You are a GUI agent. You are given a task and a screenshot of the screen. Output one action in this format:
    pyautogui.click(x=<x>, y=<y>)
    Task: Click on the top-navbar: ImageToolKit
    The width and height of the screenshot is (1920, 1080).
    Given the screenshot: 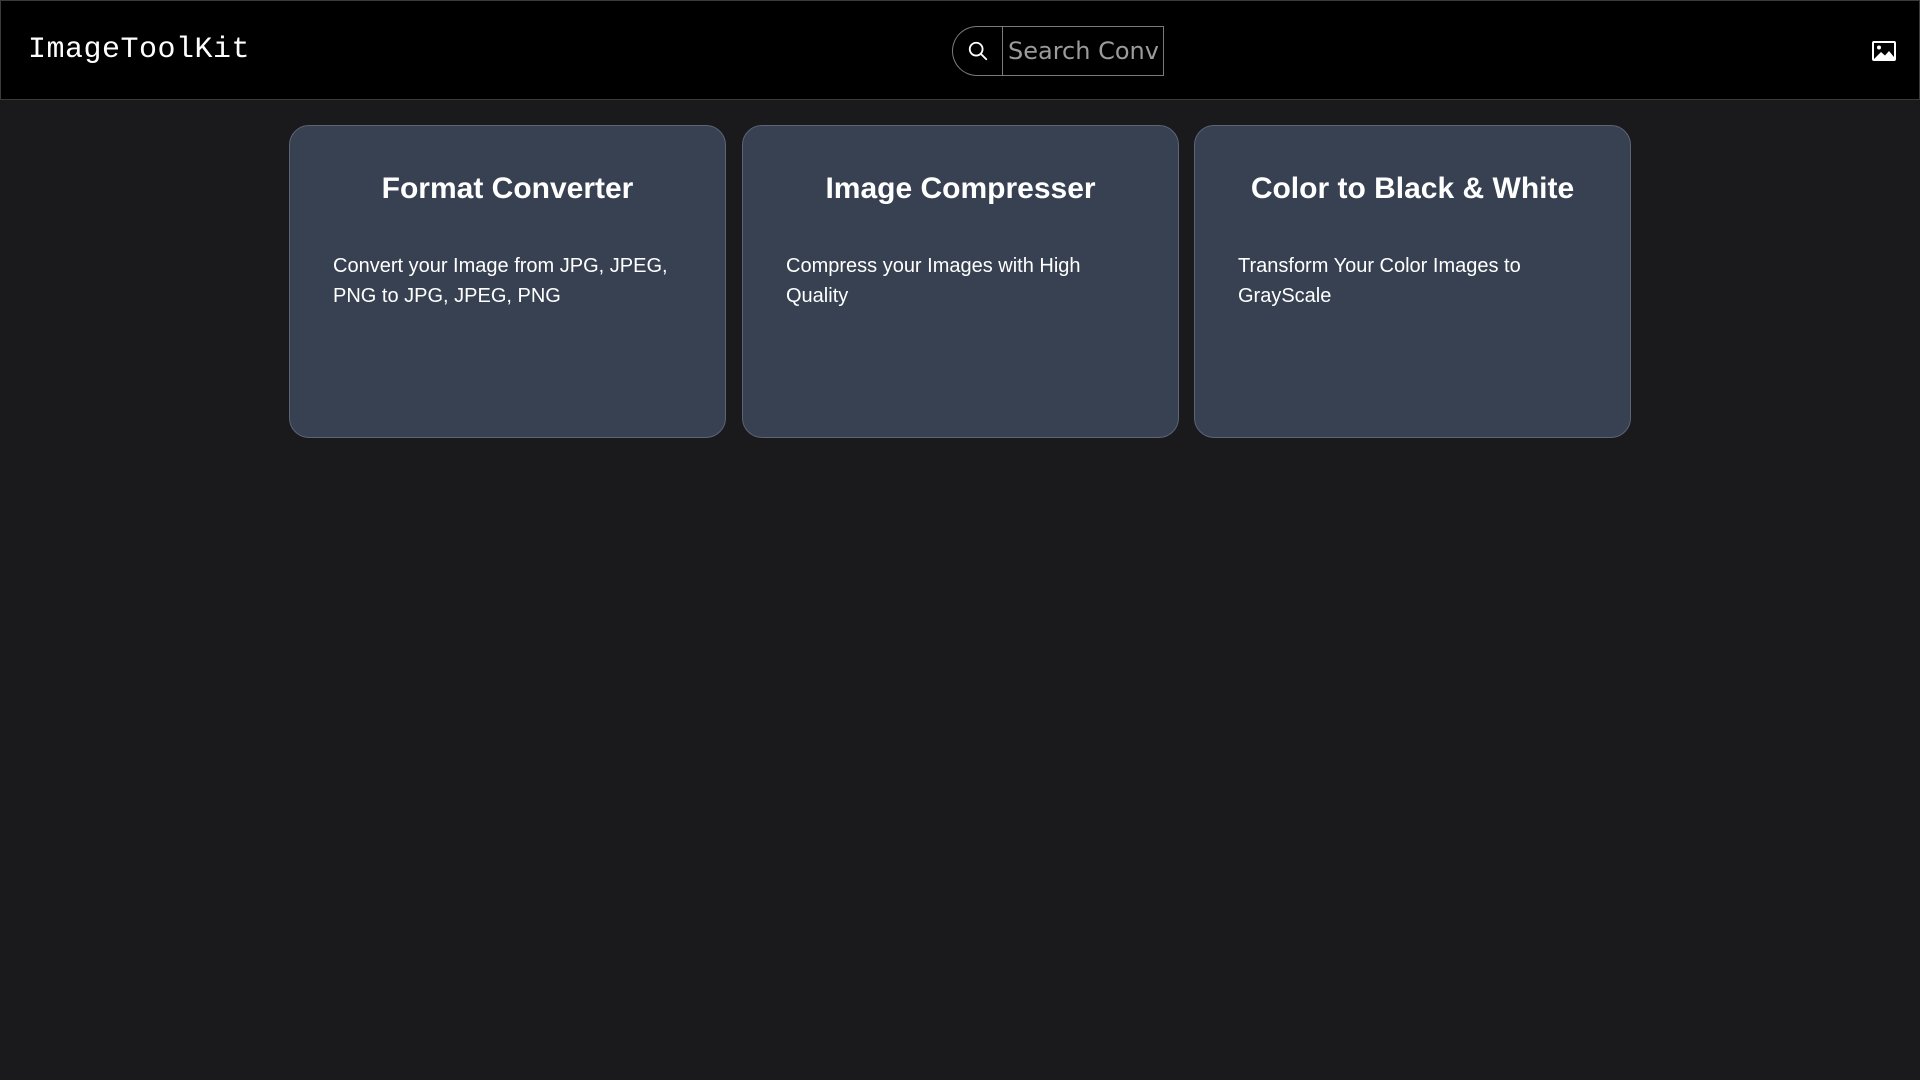 What is the action you would take?
    pyautogui.click(x=960, y=50)
    